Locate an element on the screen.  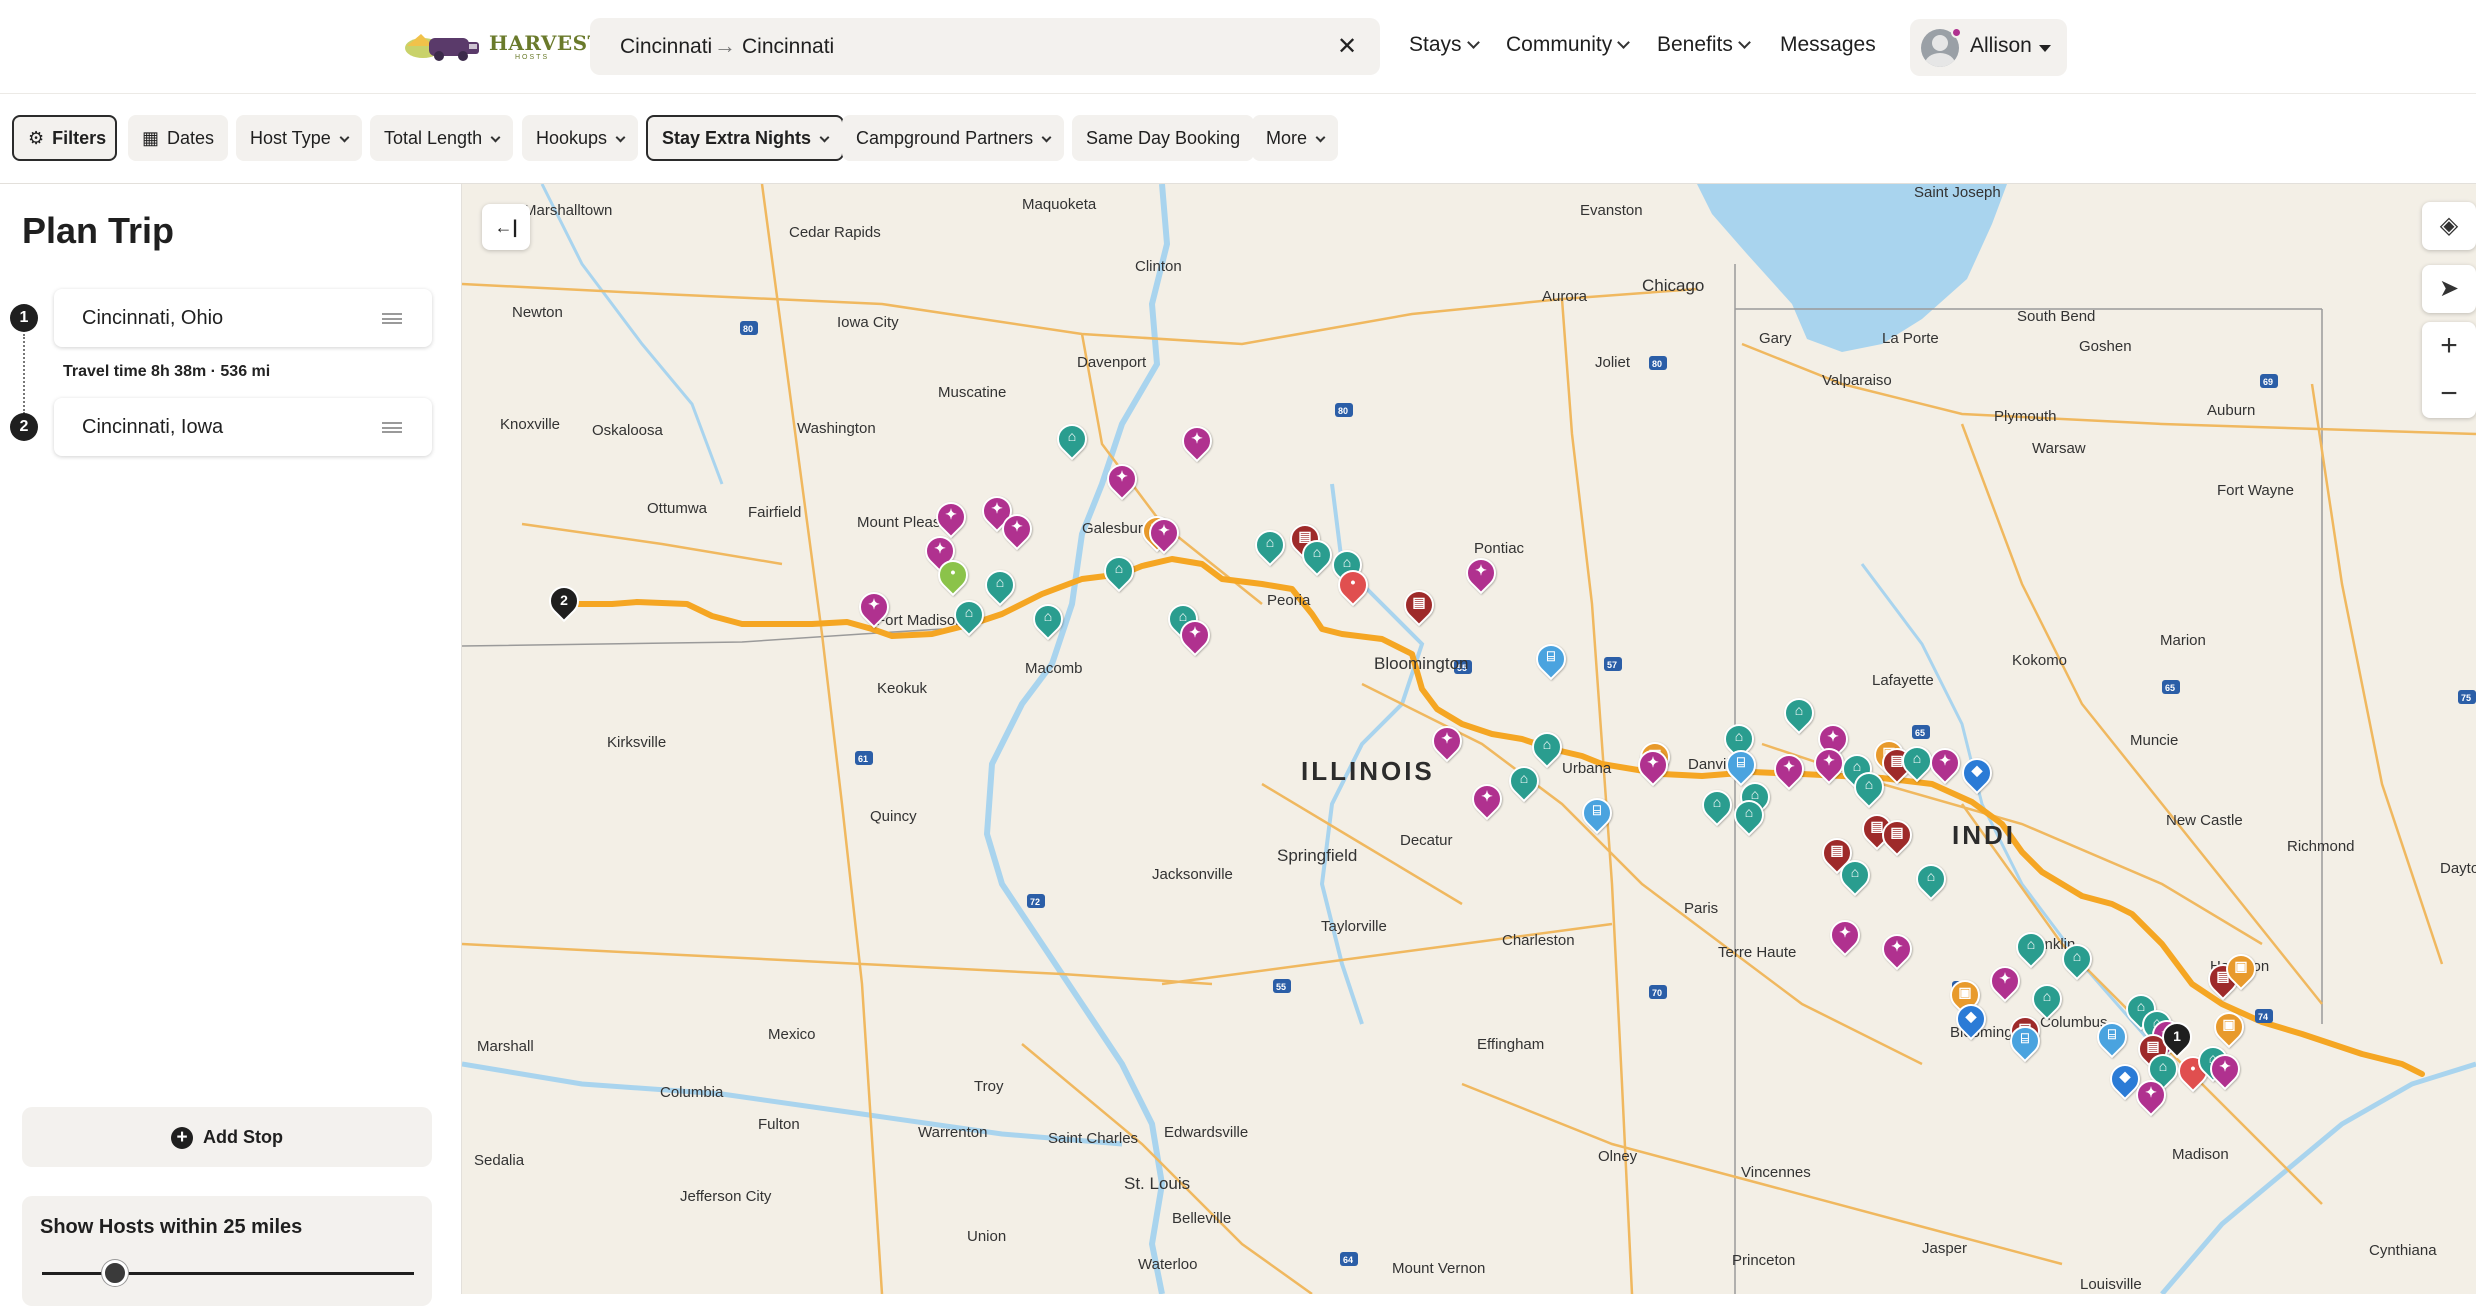
city-label: Marion is located at coordinates (2183, 640).